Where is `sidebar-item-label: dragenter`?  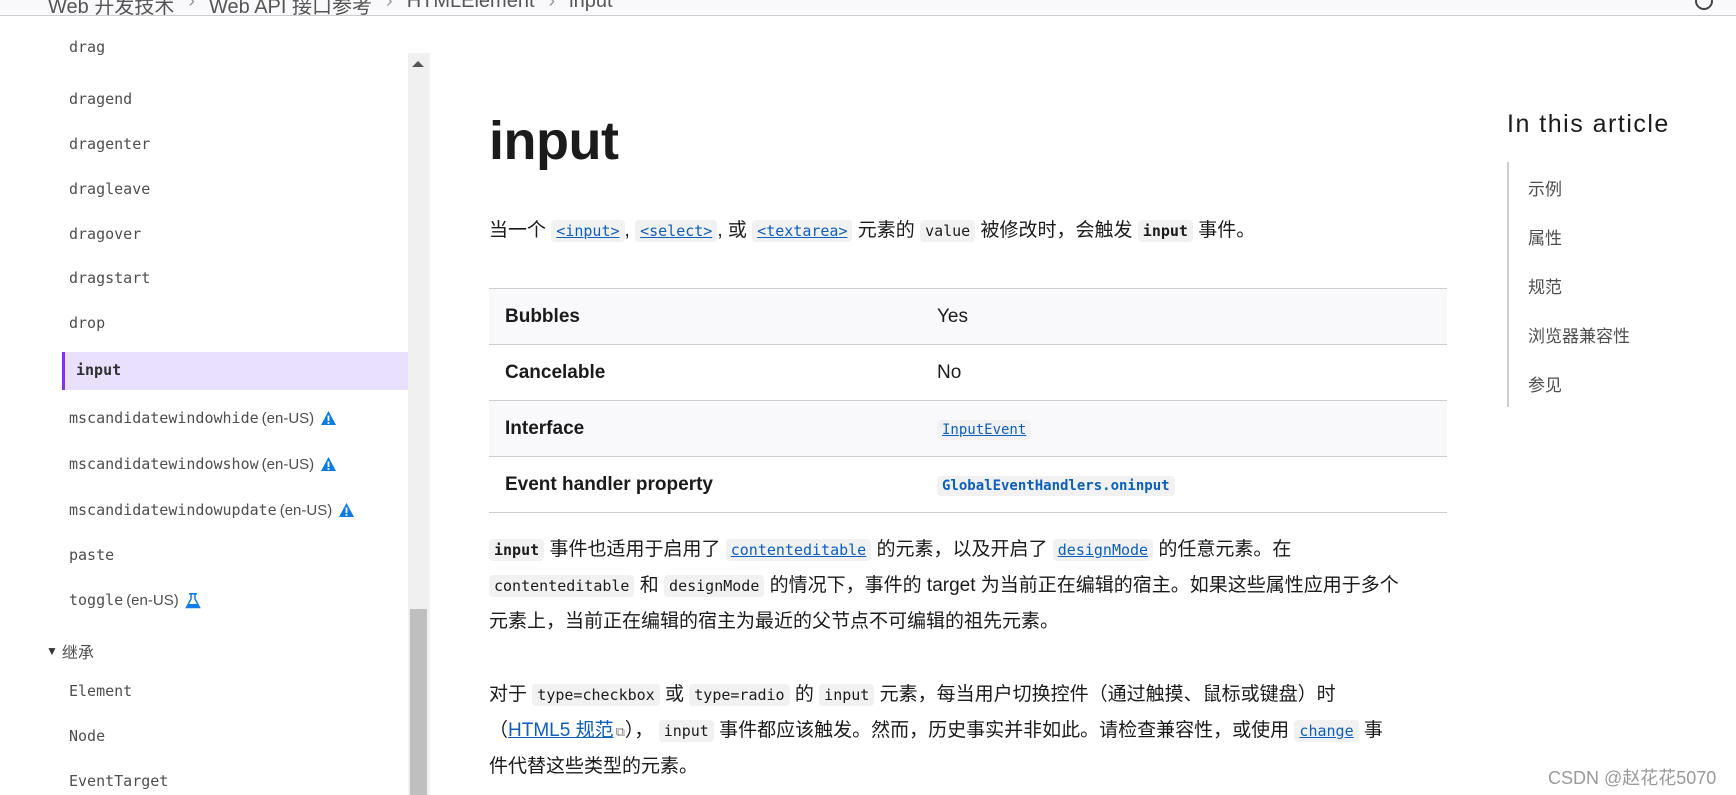
sidebar-item-label: dragenter is located at coordinates (110, 144).